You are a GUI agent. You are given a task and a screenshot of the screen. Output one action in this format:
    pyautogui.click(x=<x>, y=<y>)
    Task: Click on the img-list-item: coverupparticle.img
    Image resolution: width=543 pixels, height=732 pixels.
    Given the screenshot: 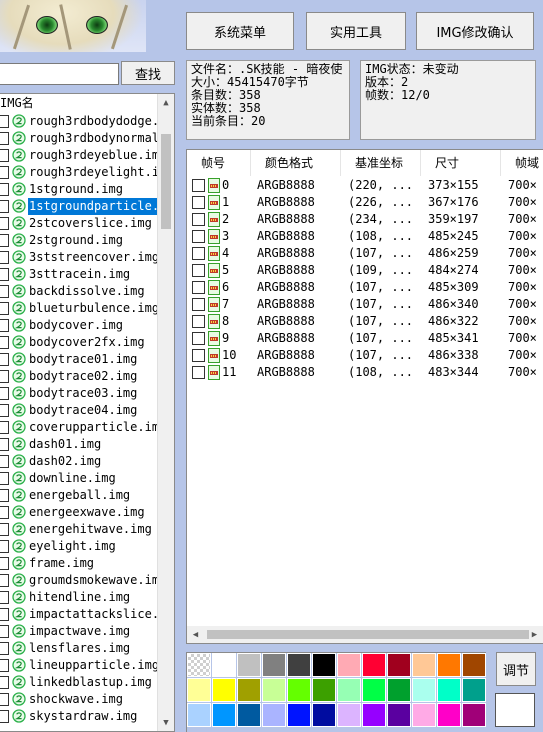 What is the action you would take?
    pyautogui.click(x=79, y=427)
    